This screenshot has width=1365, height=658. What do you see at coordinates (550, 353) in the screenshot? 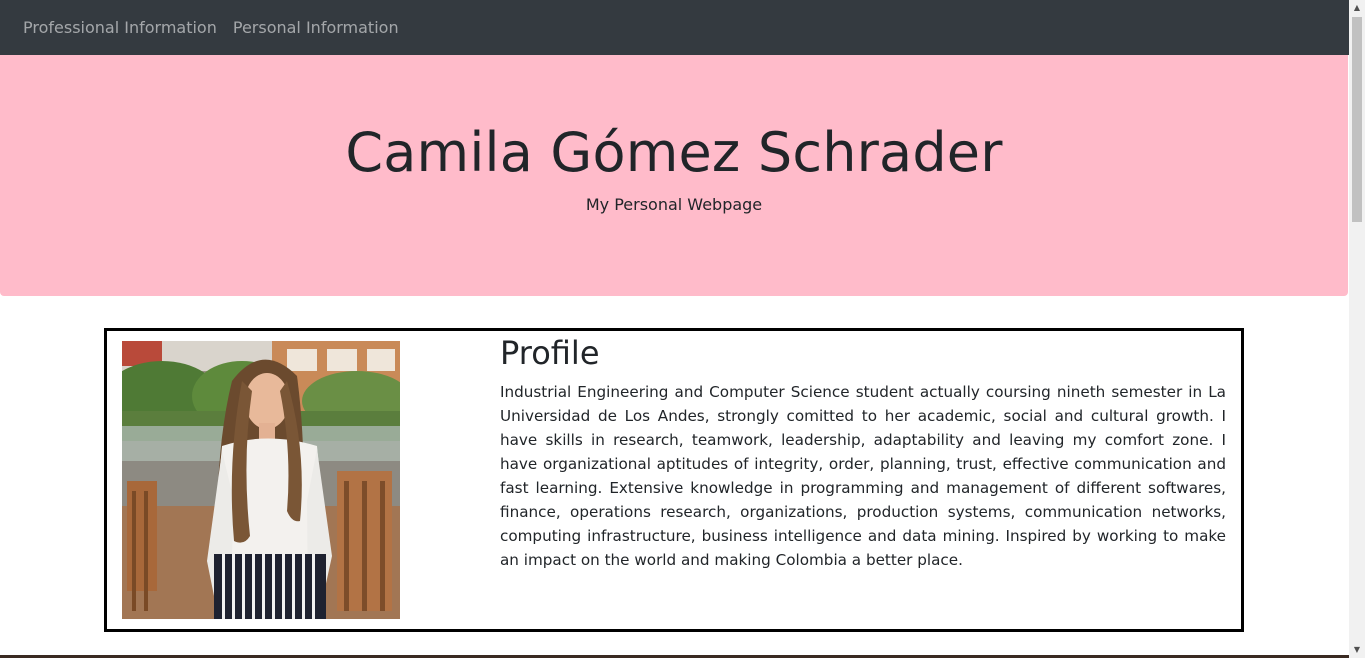
I see `profile-heading: Profile` at bounding box center [550, 353].